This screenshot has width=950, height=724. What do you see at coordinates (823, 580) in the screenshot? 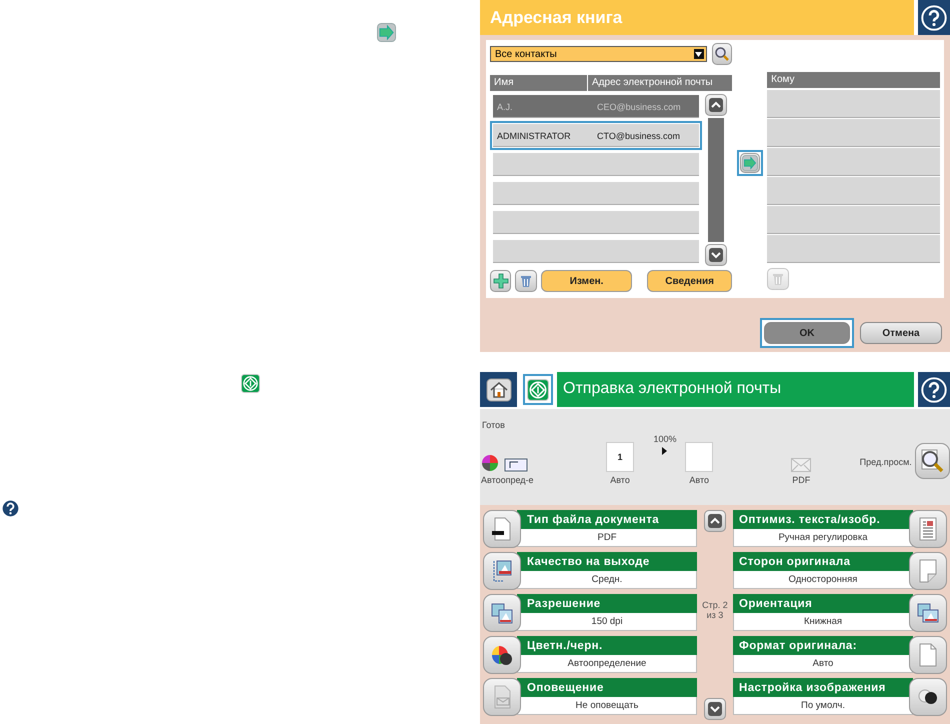
I see `setting-value: Односторонняя` at bounding box center [823, 580].